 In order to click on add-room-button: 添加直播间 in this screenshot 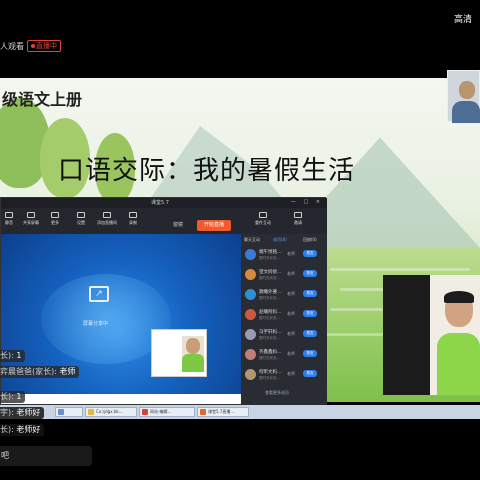, I will do `click(107, 219)`.